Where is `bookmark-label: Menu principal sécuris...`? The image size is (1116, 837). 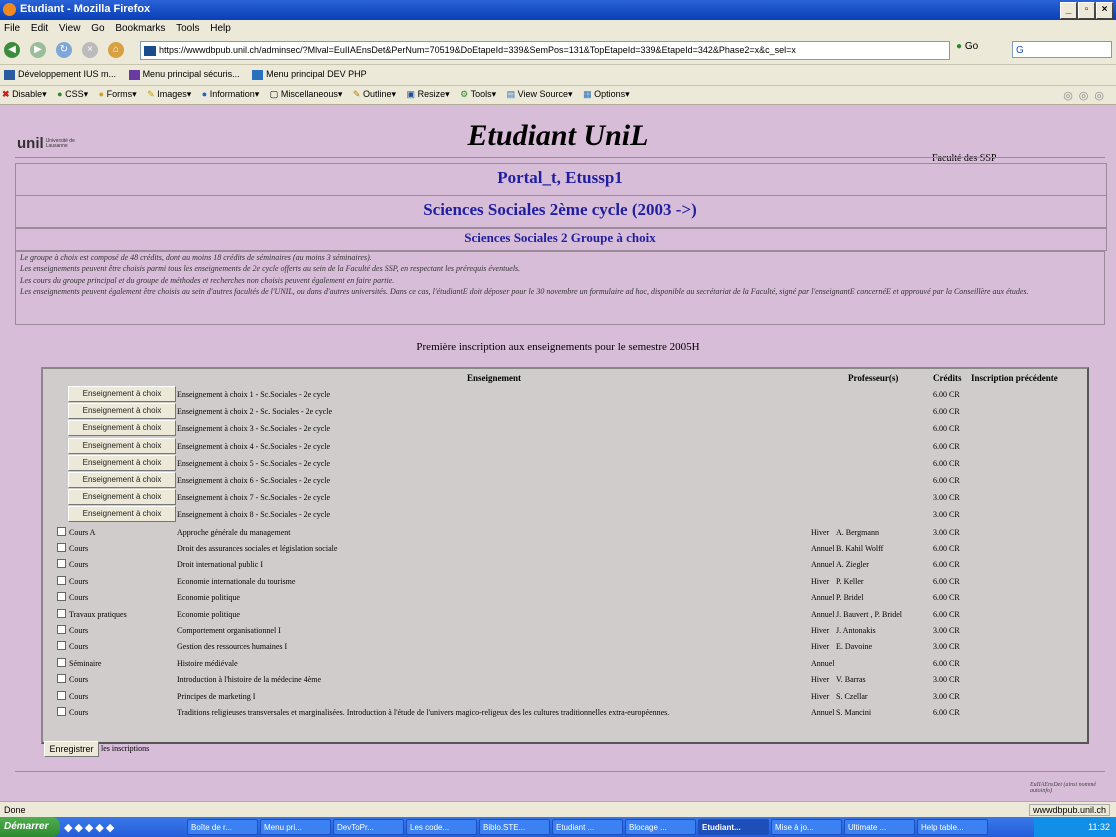
bookmark-label: Menu principal sécuris... is located at coordinates (191, 74).